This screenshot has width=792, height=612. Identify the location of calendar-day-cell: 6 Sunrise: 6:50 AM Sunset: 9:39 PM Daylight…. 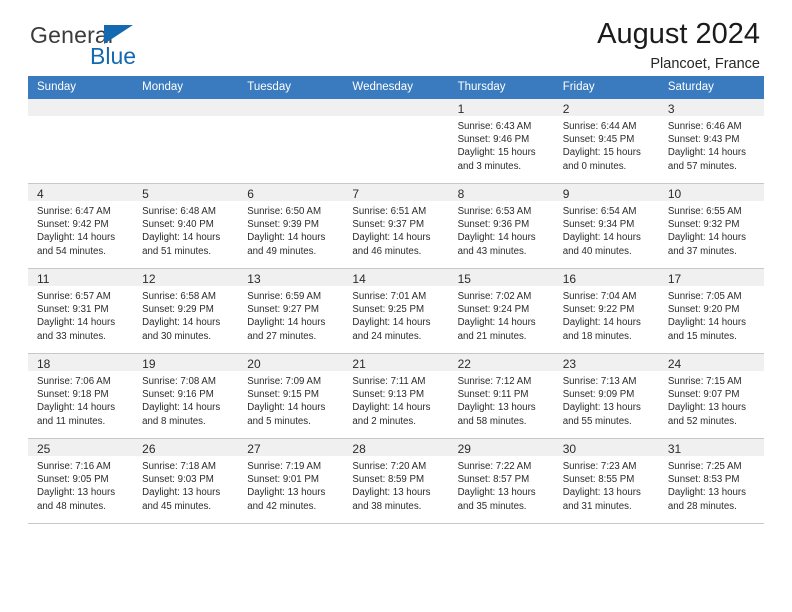
(291, 226).